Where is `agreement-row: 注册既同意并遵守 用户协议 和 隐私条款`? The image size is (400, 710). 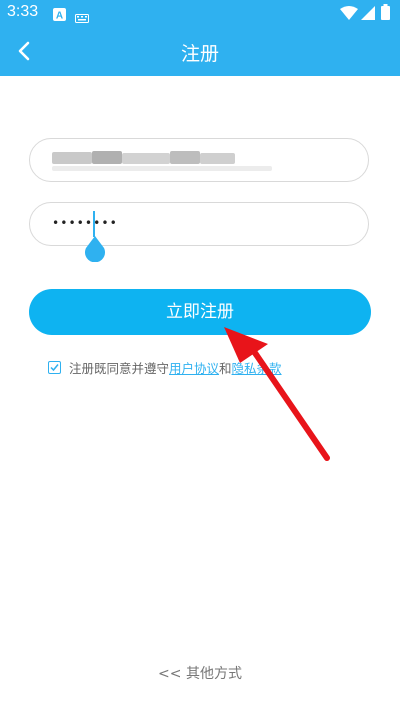
agreement-row: 注册既同意并遵守 用户协议 和 隐私条款 is located at coordinates (165, 367).